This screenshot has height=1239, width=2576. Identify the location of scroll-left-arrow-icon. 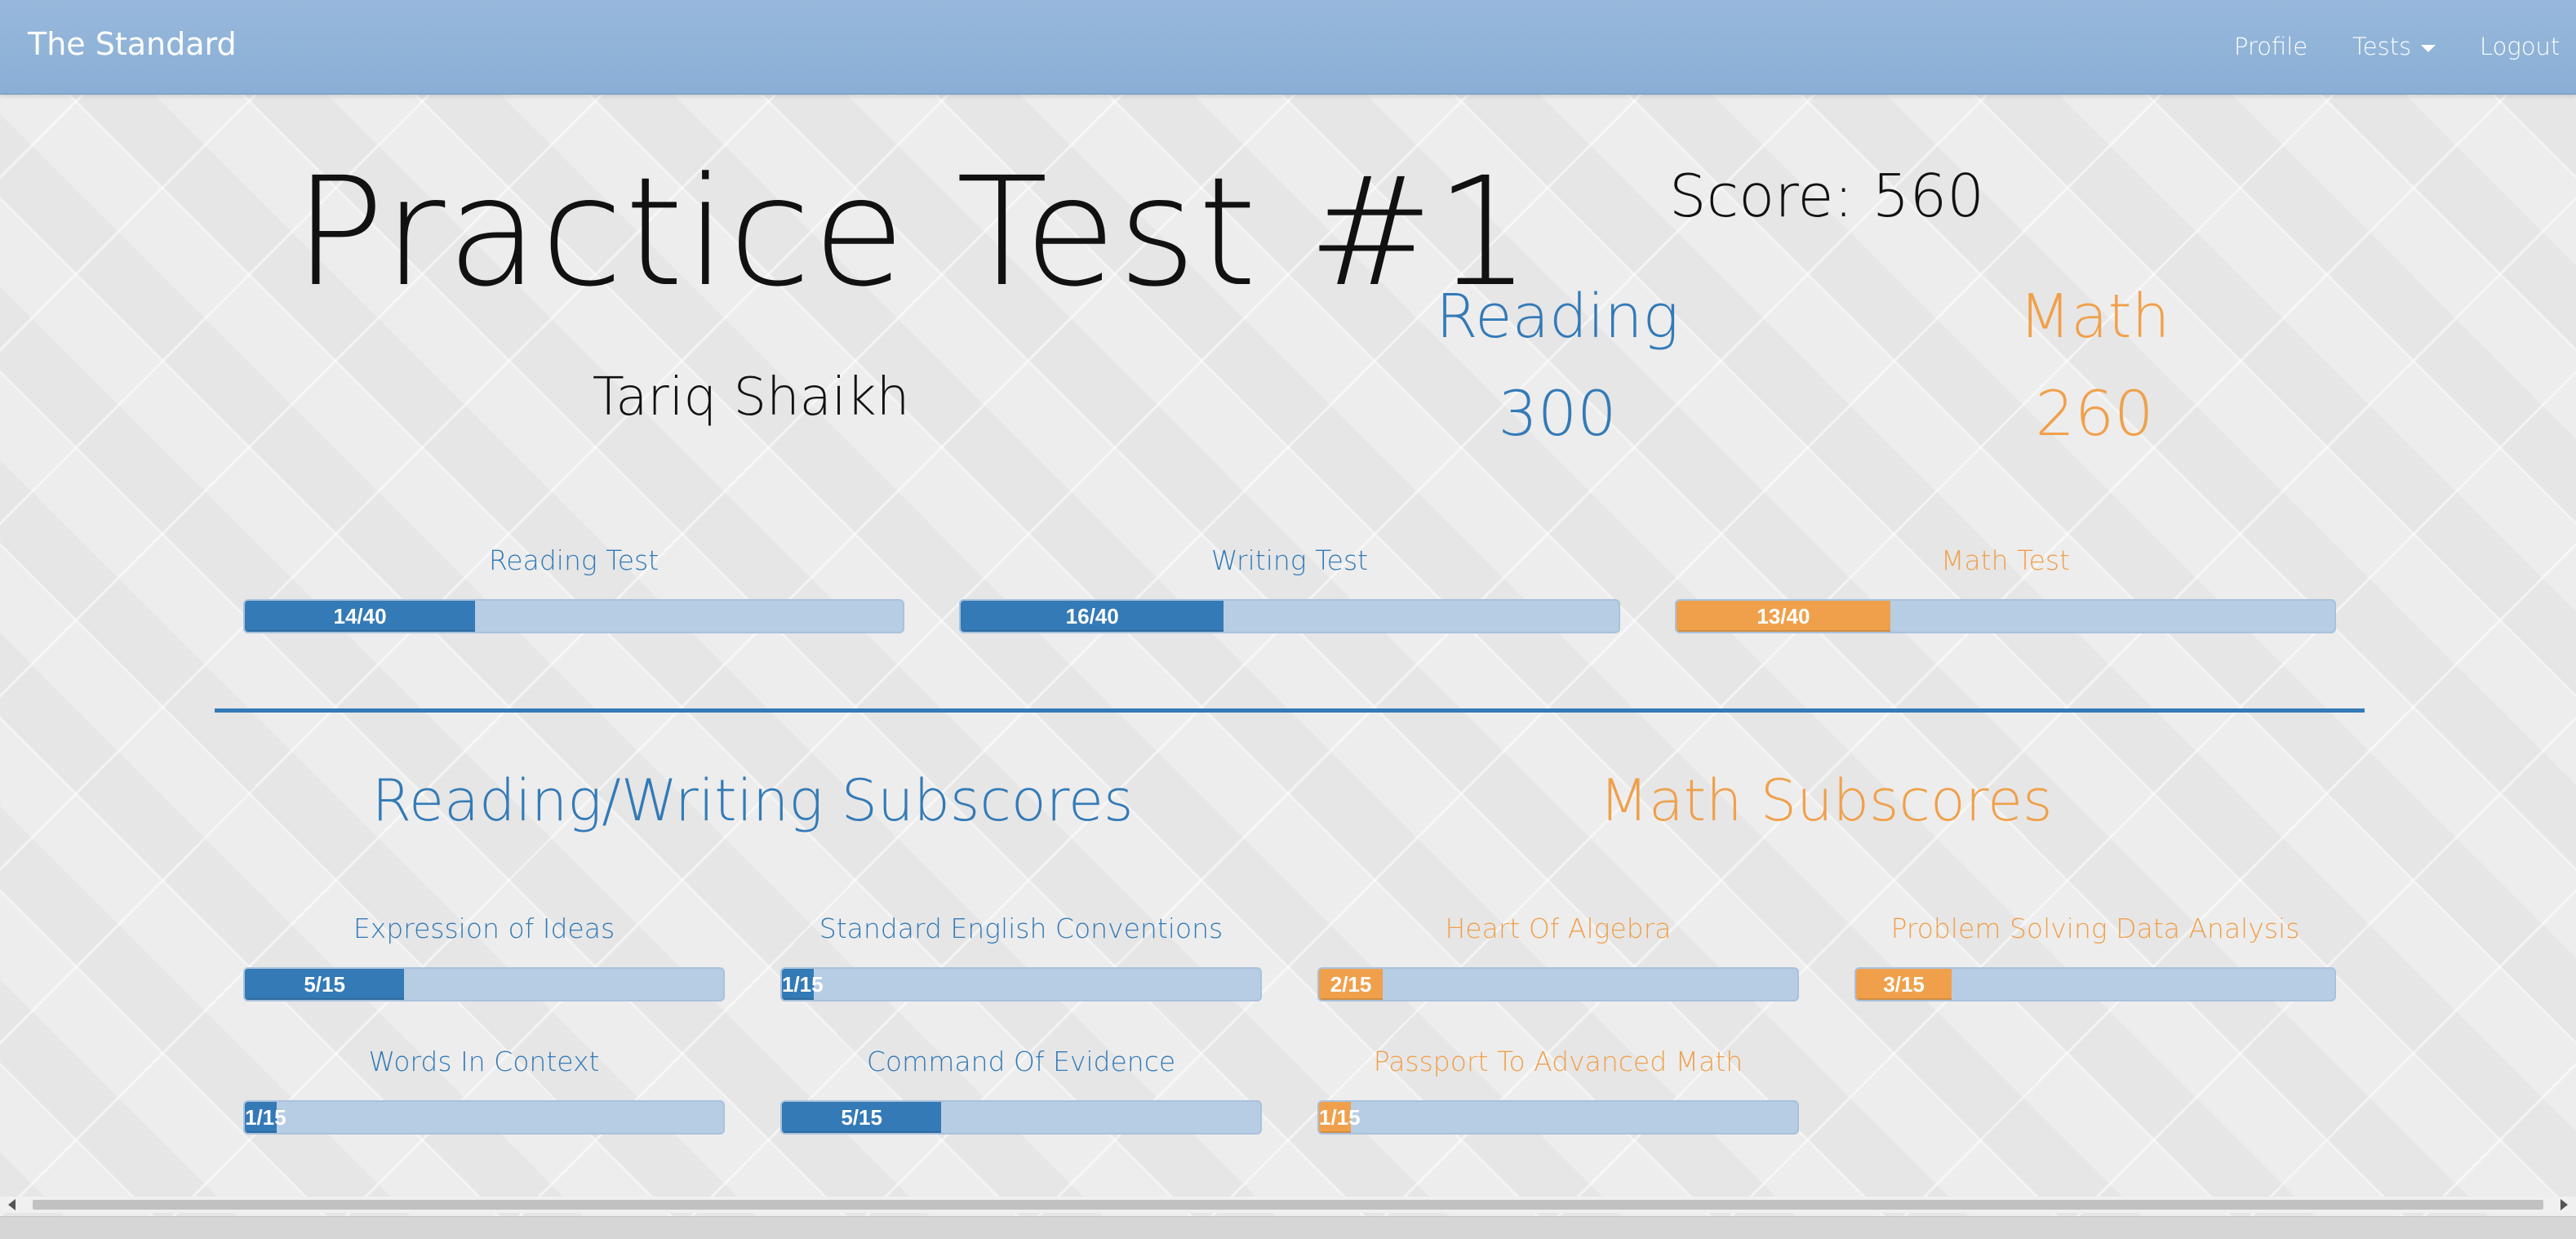
(12, 1204).